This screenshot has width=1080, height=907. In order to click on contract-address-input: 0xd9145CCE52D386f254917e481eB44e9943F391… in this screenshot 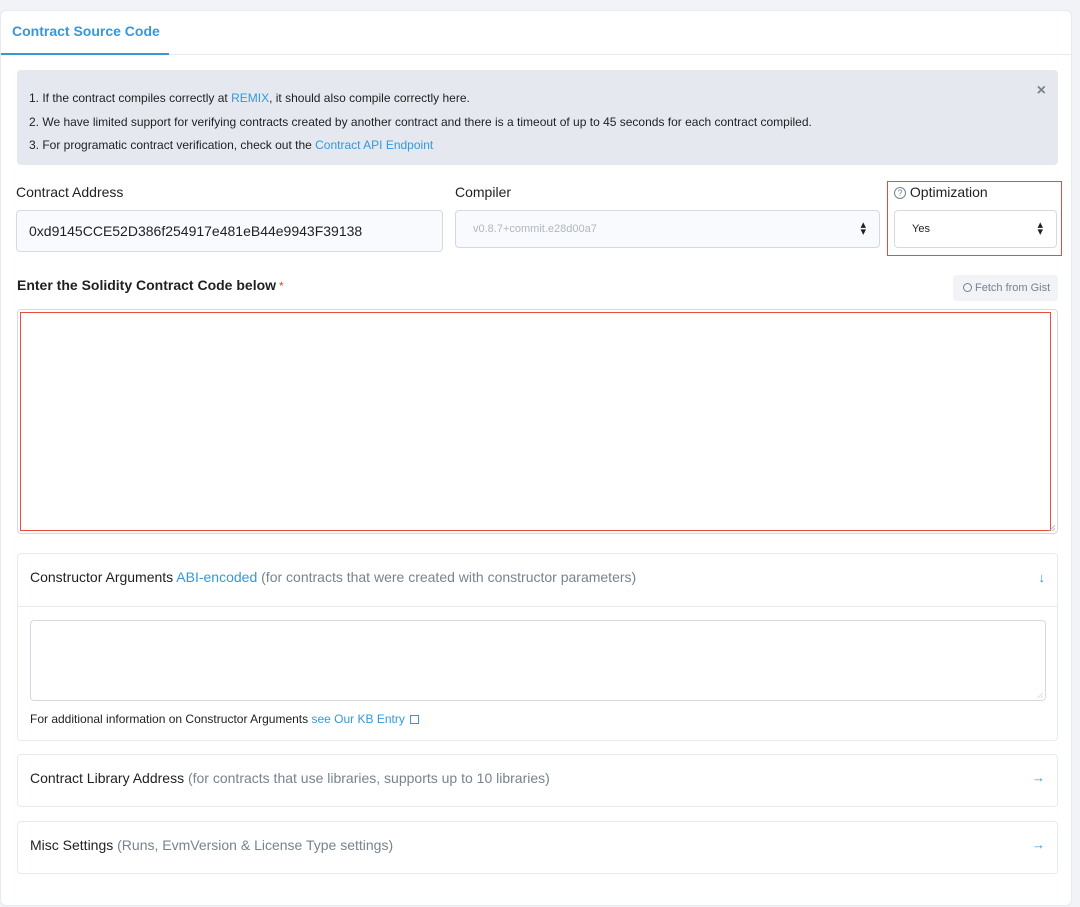, I will do `click(229, 231)`.